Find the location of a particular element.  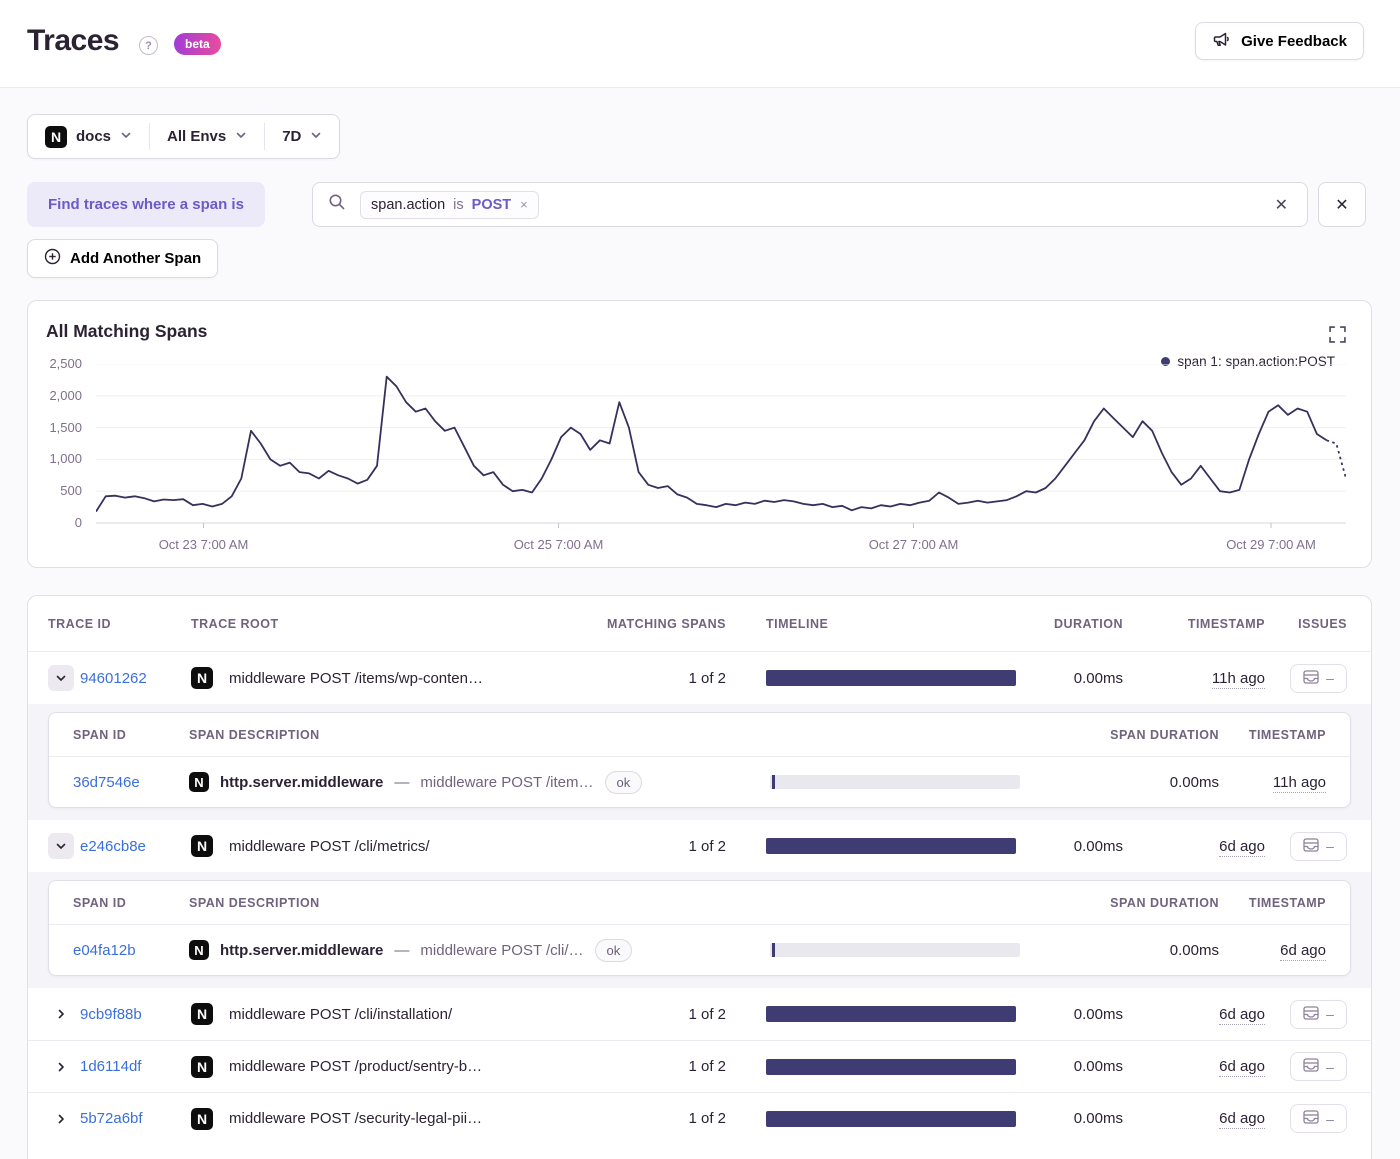

span-id-link: e04fa12b is located at coordinates (104, 950).